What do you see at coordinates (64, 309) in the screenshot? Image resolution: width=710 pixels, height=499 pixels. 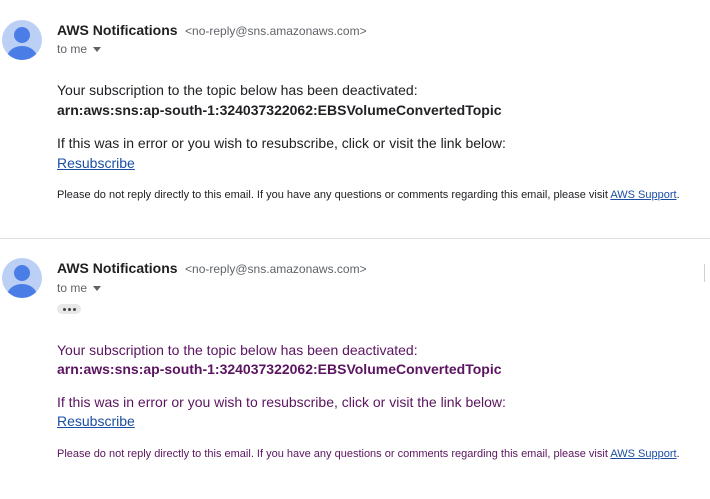 I see `ellipsis-icon` at bounding box center [64, 309].